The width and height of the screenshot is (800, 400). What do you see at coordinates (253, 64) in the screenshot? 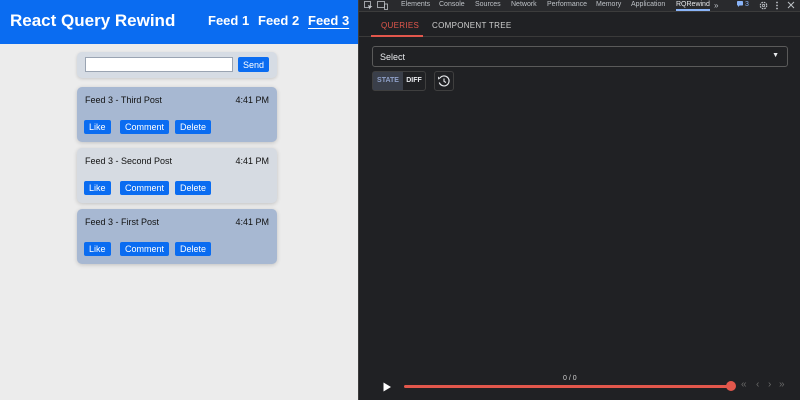
I see `send-button: Send` at bounding box center [253, 64].